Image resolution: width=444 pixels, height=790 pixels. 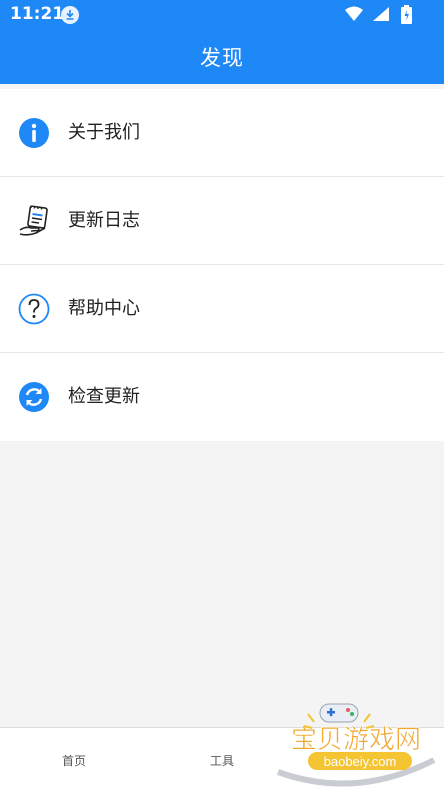 I want to click on menu-item-label: 检查更新, so click(x=104, y=396).